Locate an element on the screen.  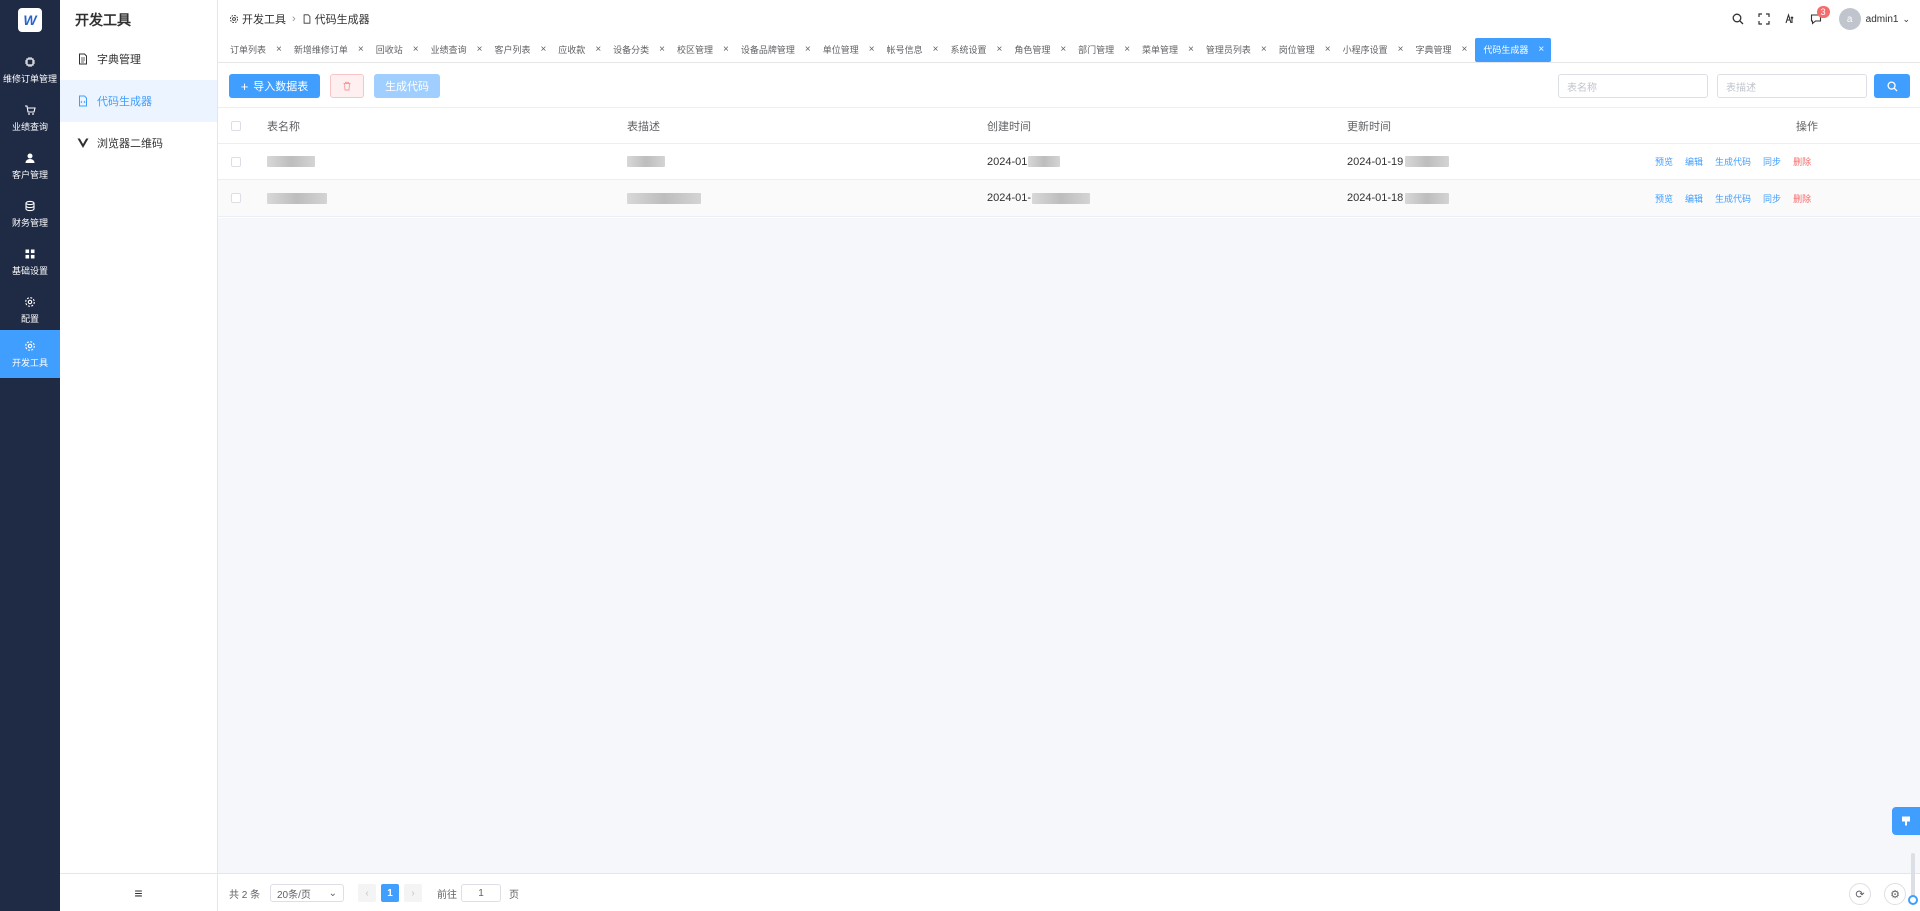
rail-item-performance: 业绩查询 is located at coordinates (30, 118).